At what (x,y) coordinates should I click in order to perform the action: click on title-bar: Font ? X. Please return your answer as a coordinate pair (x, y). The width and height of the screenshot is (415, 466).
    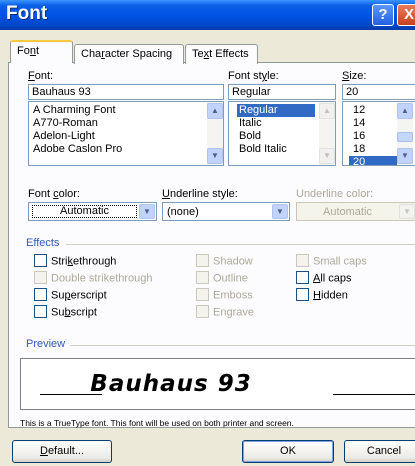
    Looking at the image, I should click on (207, 15).